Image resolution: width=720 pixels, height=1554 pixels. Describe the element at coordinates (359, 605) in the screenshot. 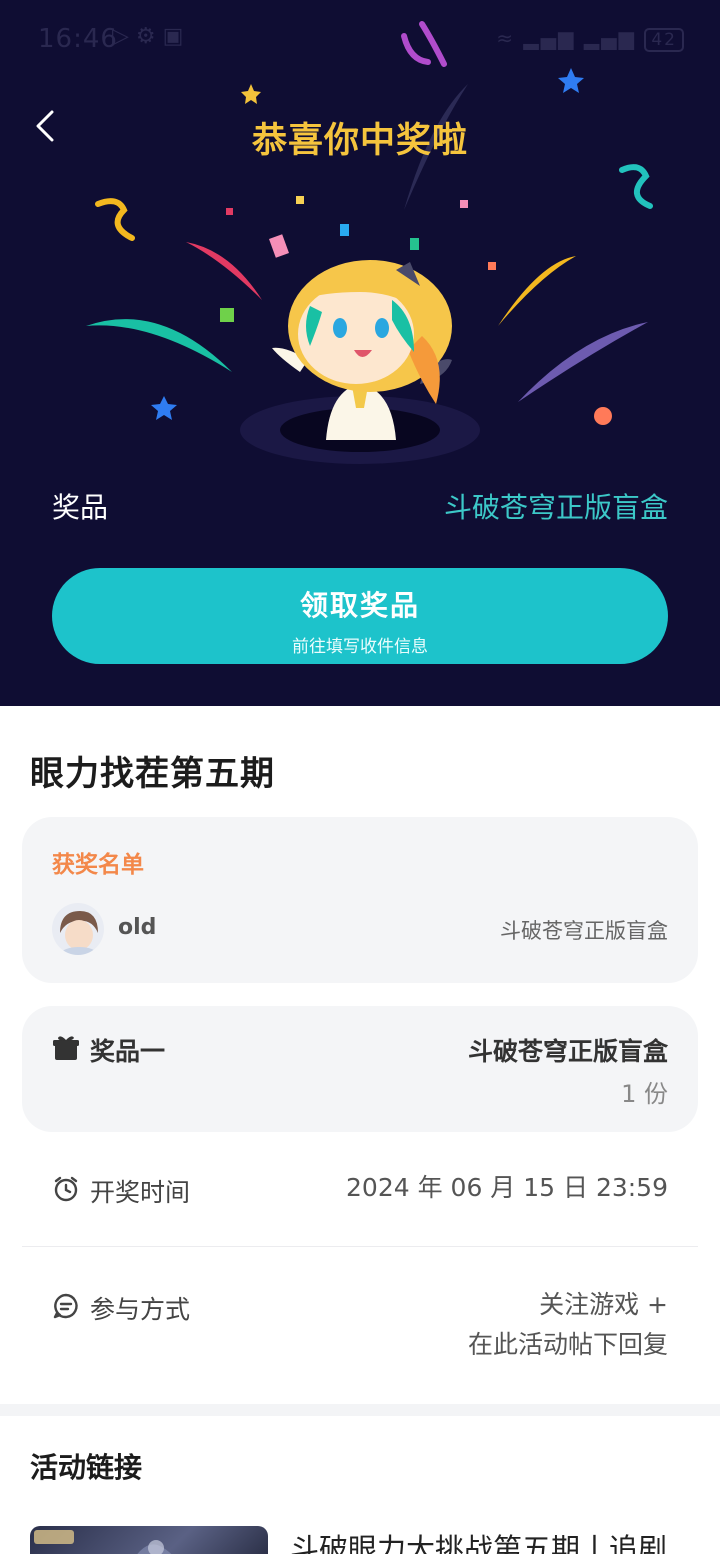

I see `claim-button-title: 领取奖品` at that location.